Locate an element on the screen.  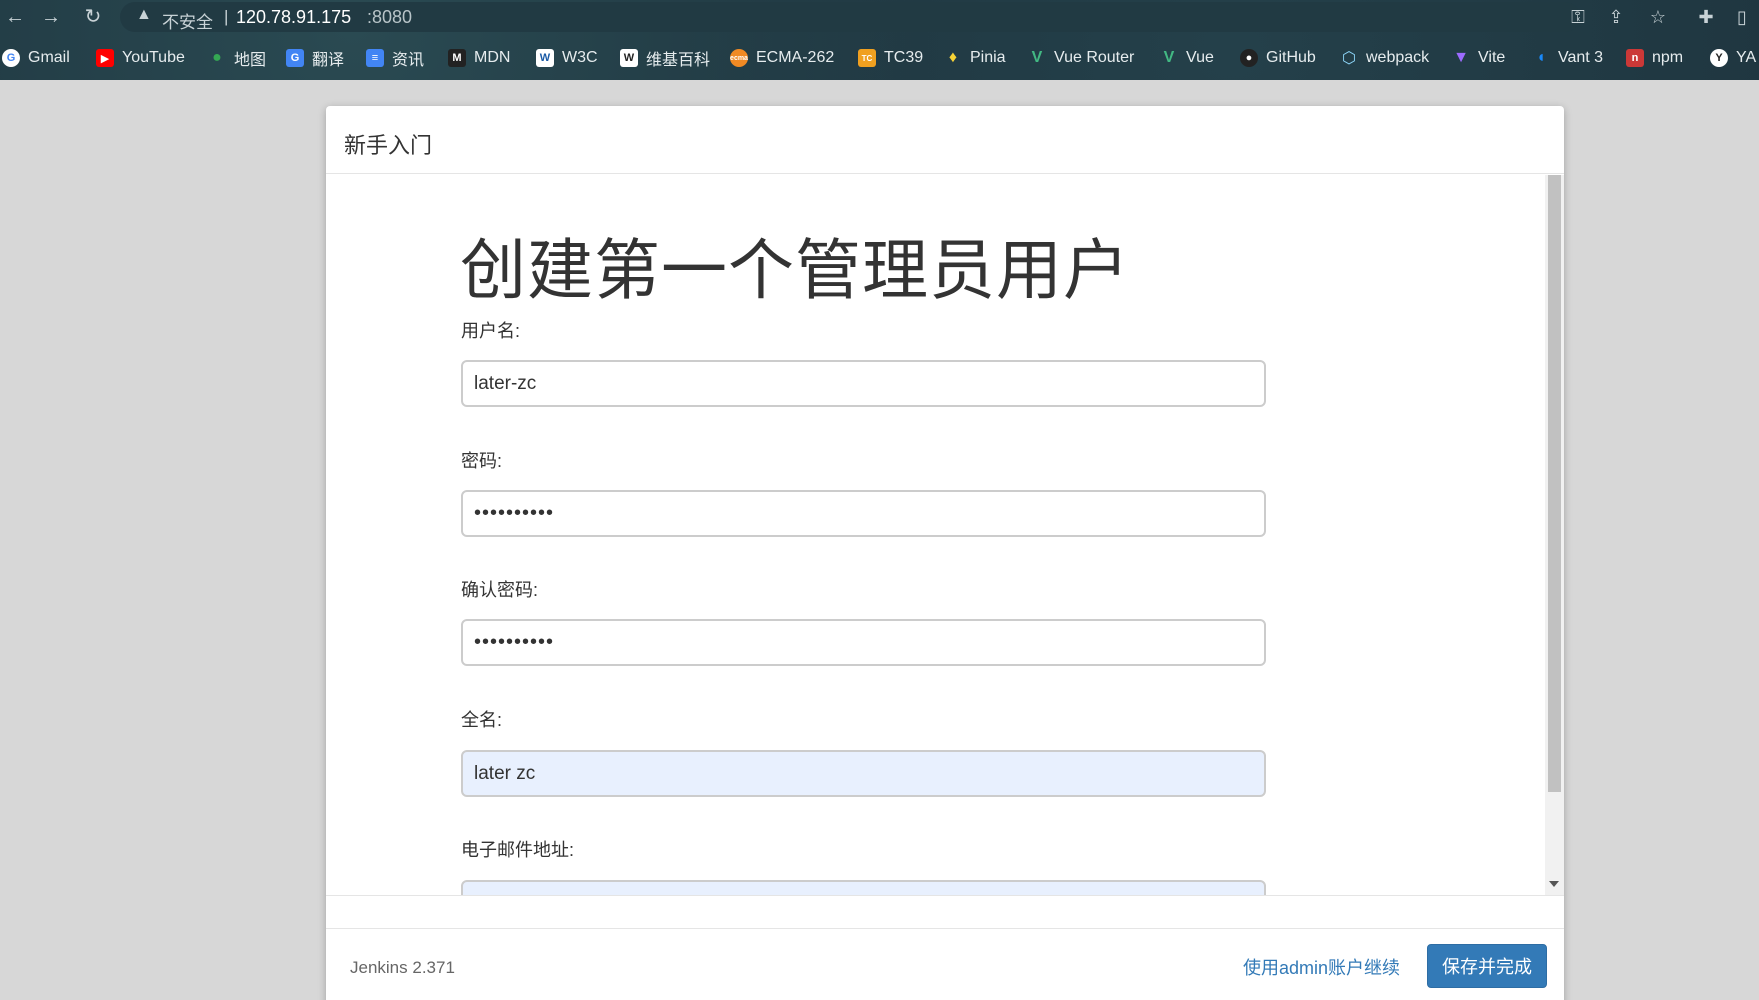
scrollbar-thumb is located at coordinates (1554, 483).